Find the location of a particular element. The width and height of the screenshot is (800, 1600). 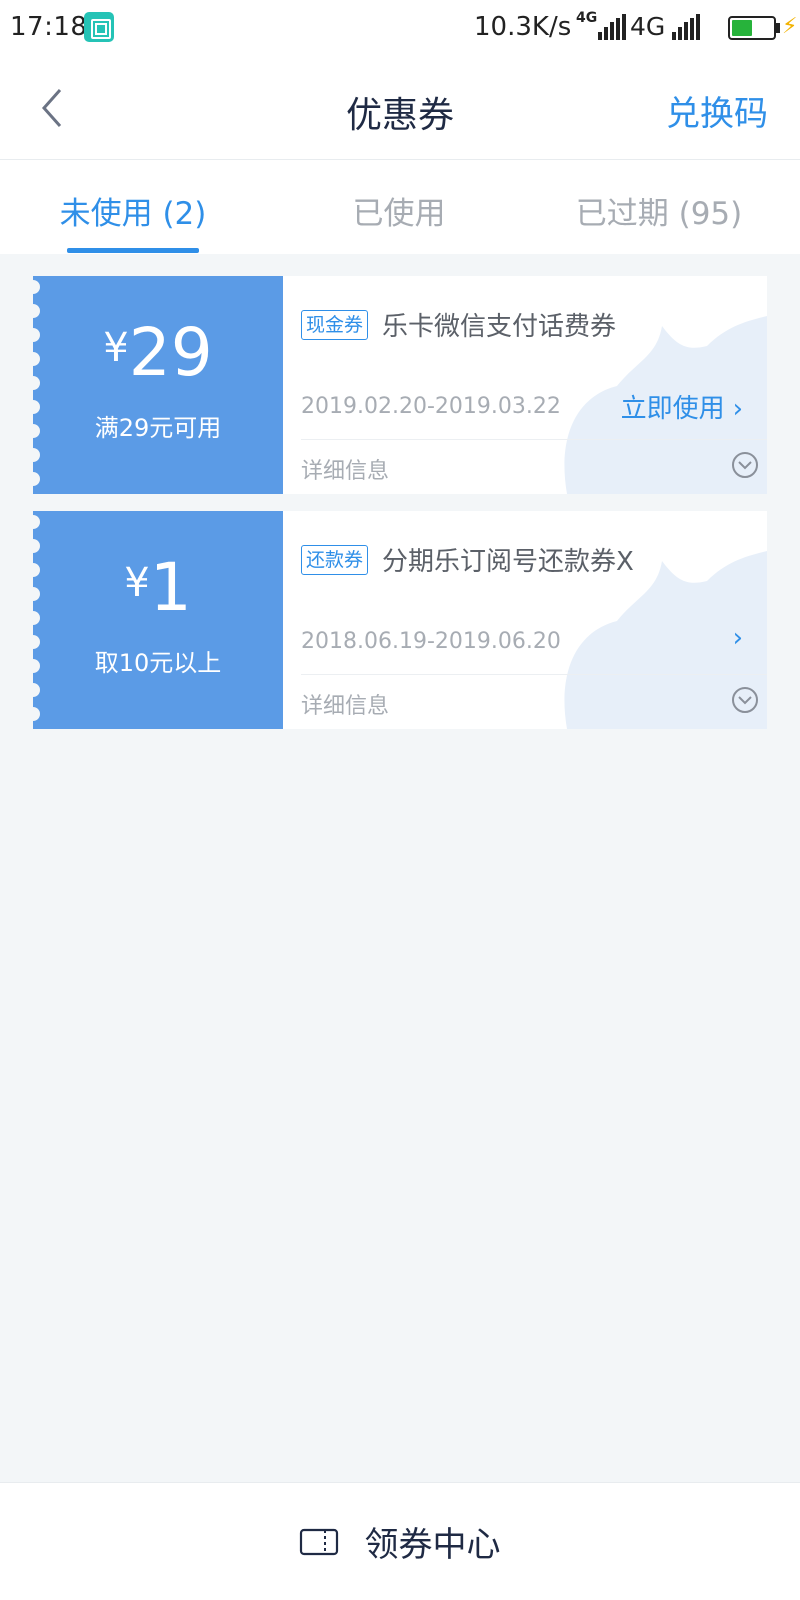

coupon-value-panel: ¥29 满29元可用 is located at coordinates (158, 385).